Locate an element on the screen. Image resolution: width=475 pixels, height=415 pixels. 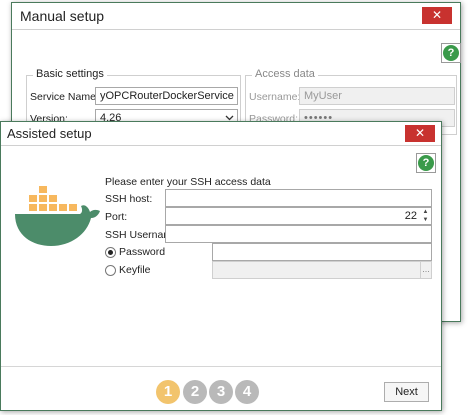
username-label: Username: is located at coordinates (275, 97).